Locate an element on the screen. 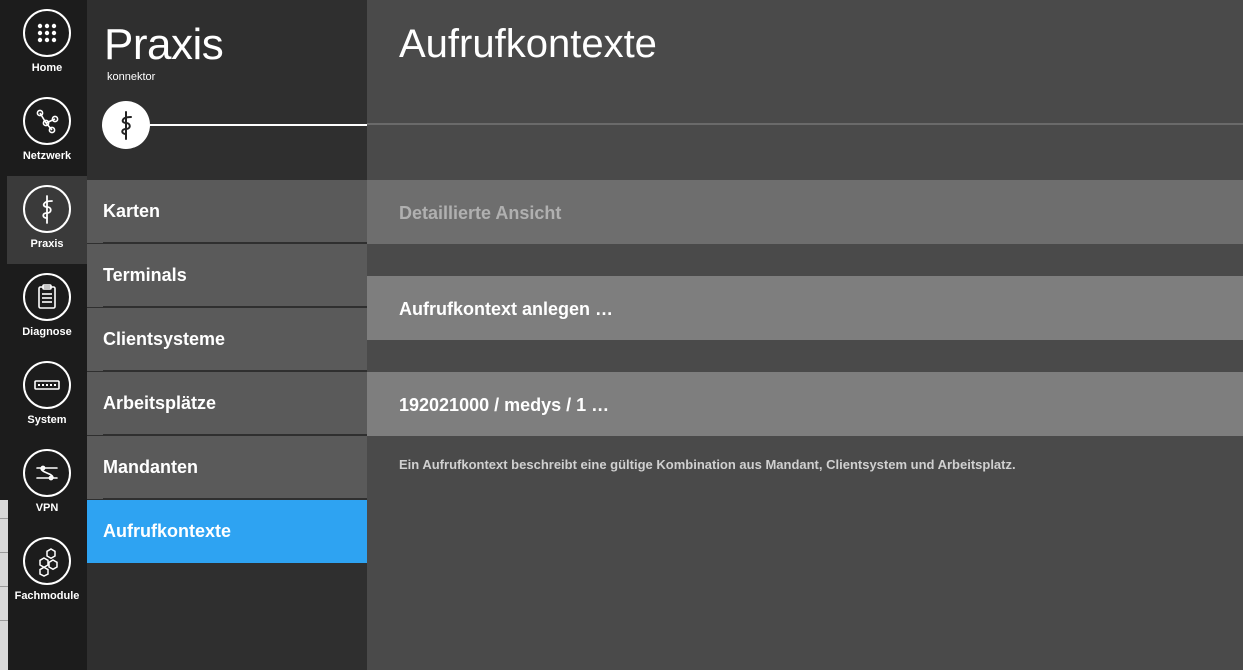  rail-item-vpn: VPN is located at coordinates (47, 484).